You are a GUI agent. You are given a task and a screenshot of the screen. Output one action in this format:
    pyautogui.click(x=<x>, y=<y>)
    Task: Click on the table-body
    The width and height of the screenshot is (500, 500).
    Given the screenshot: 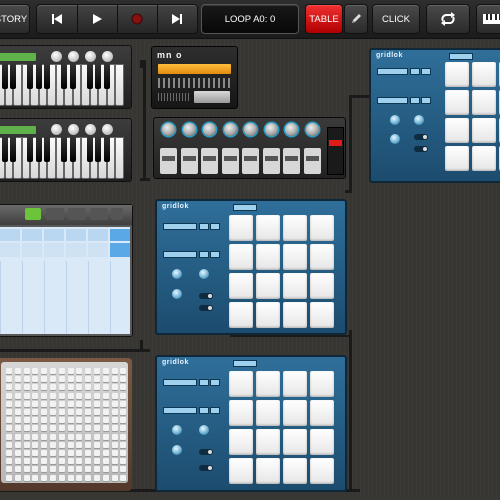 What is the action you would take?
    pyautogui.click(x=65, y=280)
    